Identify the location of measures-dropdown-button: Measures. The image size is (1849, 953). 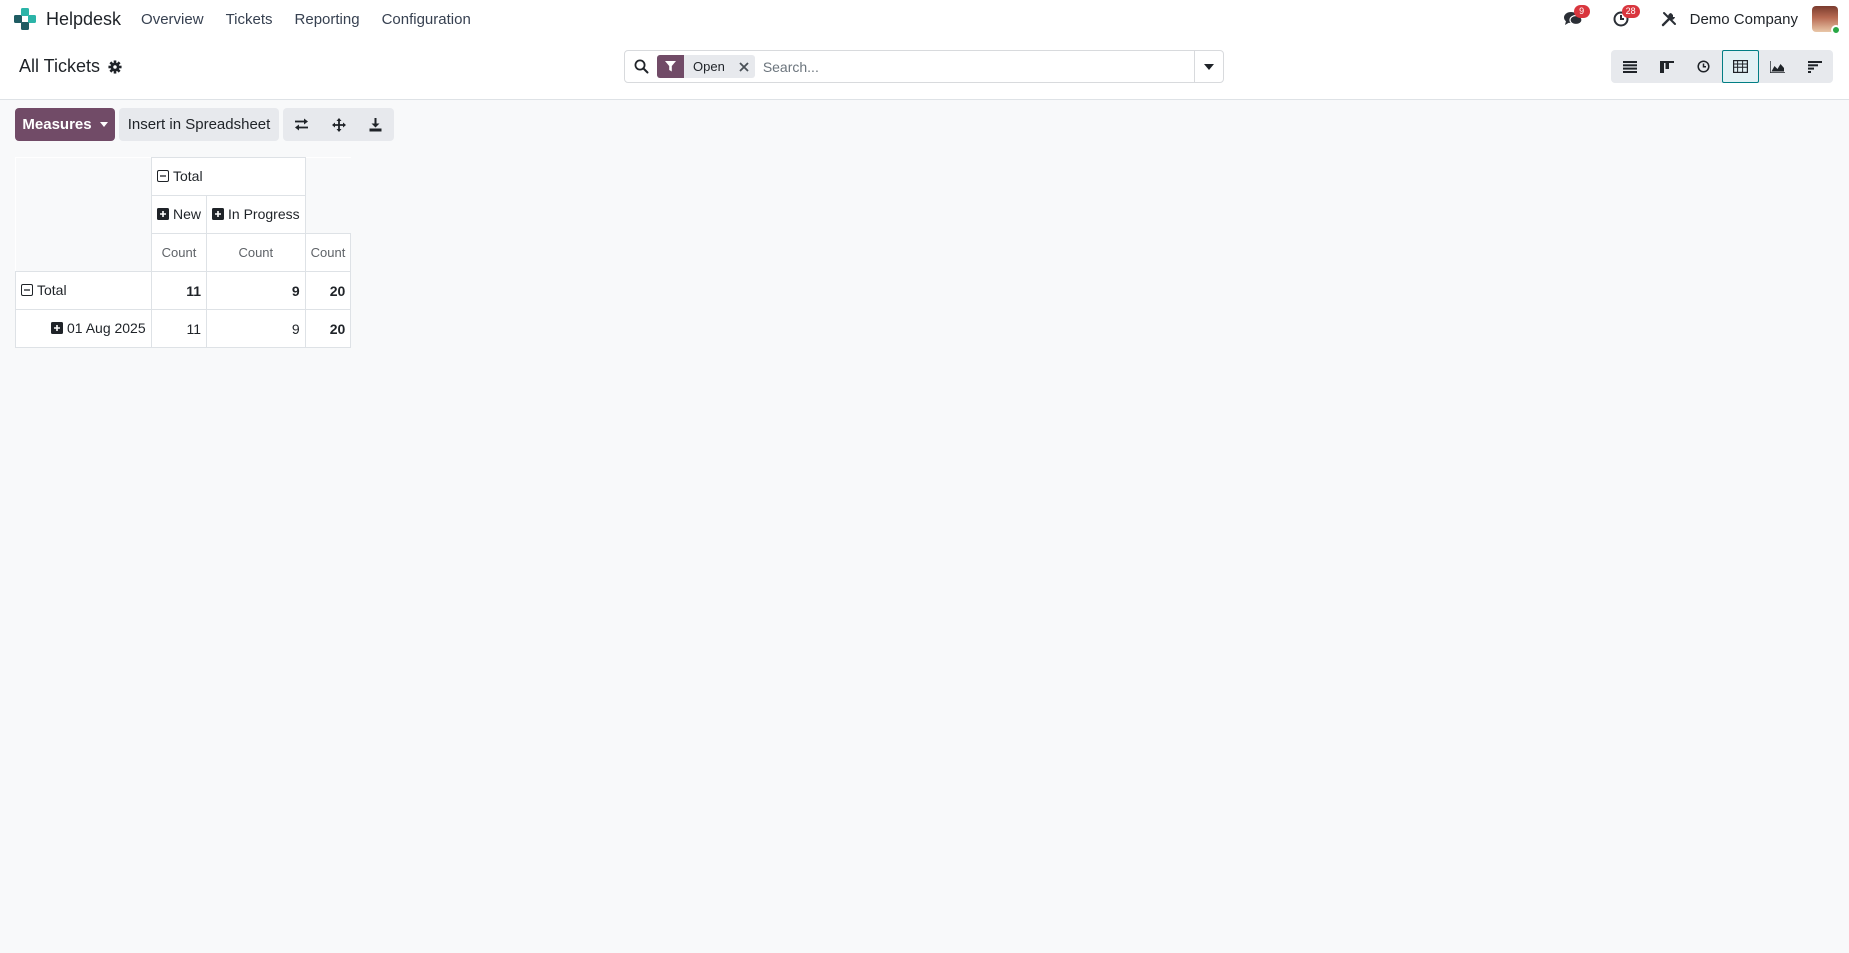
(65, 124).